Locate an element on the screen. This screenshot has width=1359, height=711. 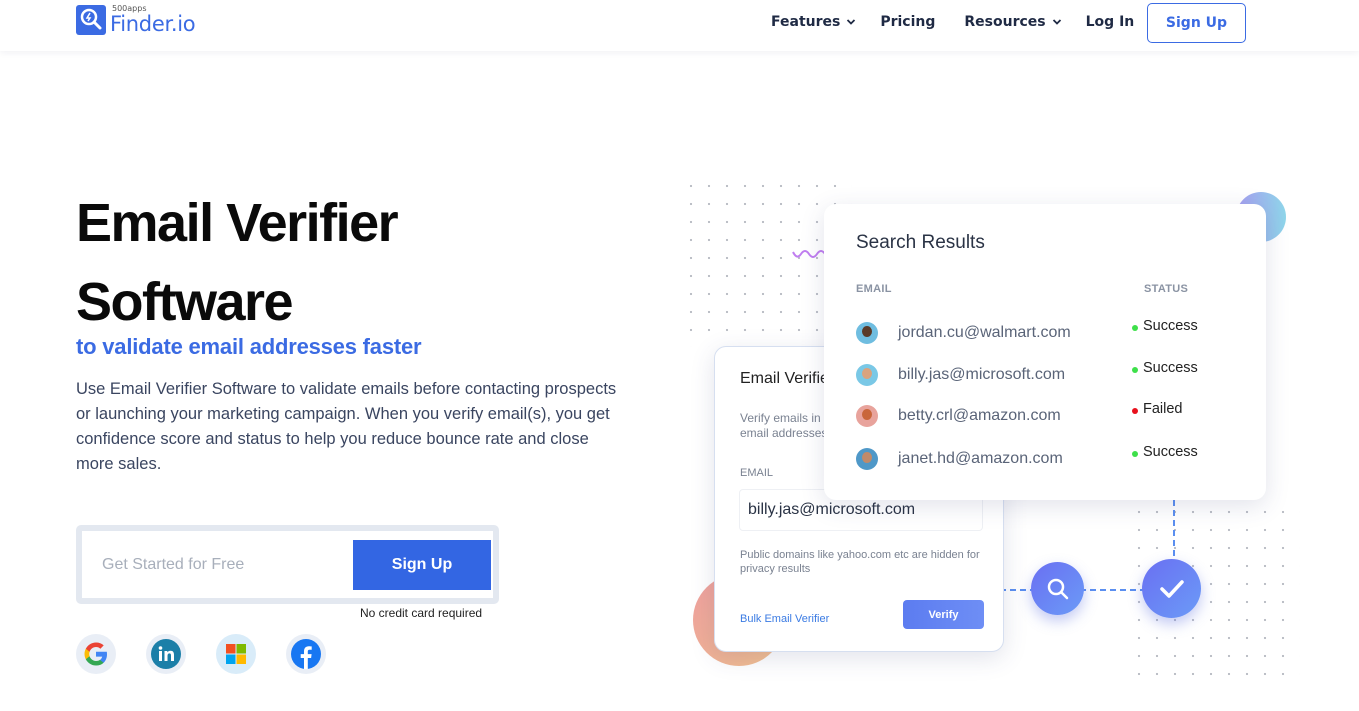
microsoft-signup-button is located at coordinates (236, 654).